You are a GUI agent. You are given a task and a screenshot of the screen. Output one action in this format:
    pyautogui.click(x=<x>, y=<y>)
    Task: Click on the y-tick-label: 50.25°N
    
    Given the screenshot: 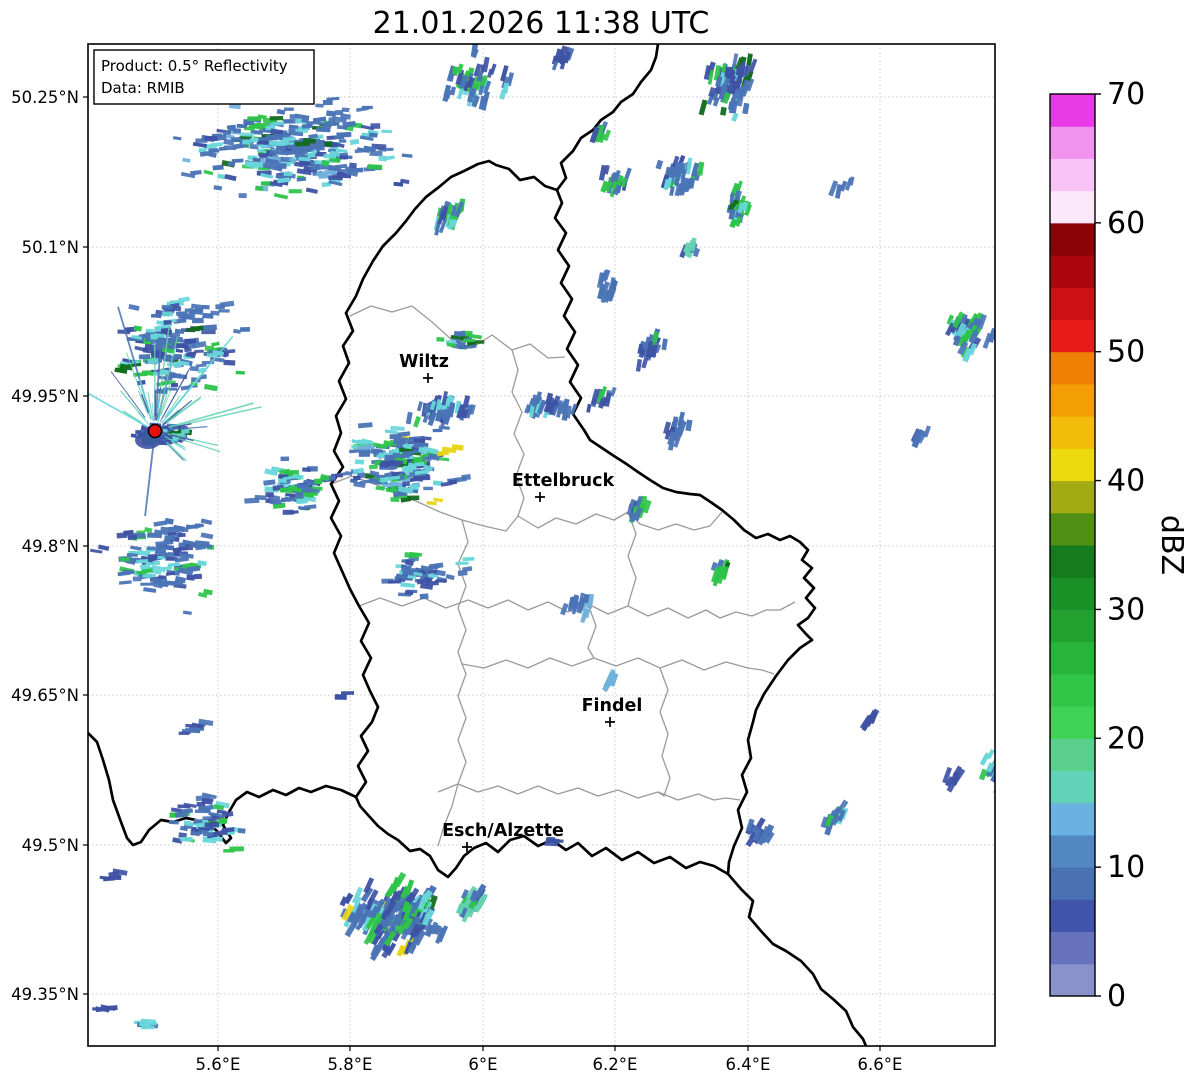 What is the action you would take?
    pyautogui.click(x=45, y=97)
    